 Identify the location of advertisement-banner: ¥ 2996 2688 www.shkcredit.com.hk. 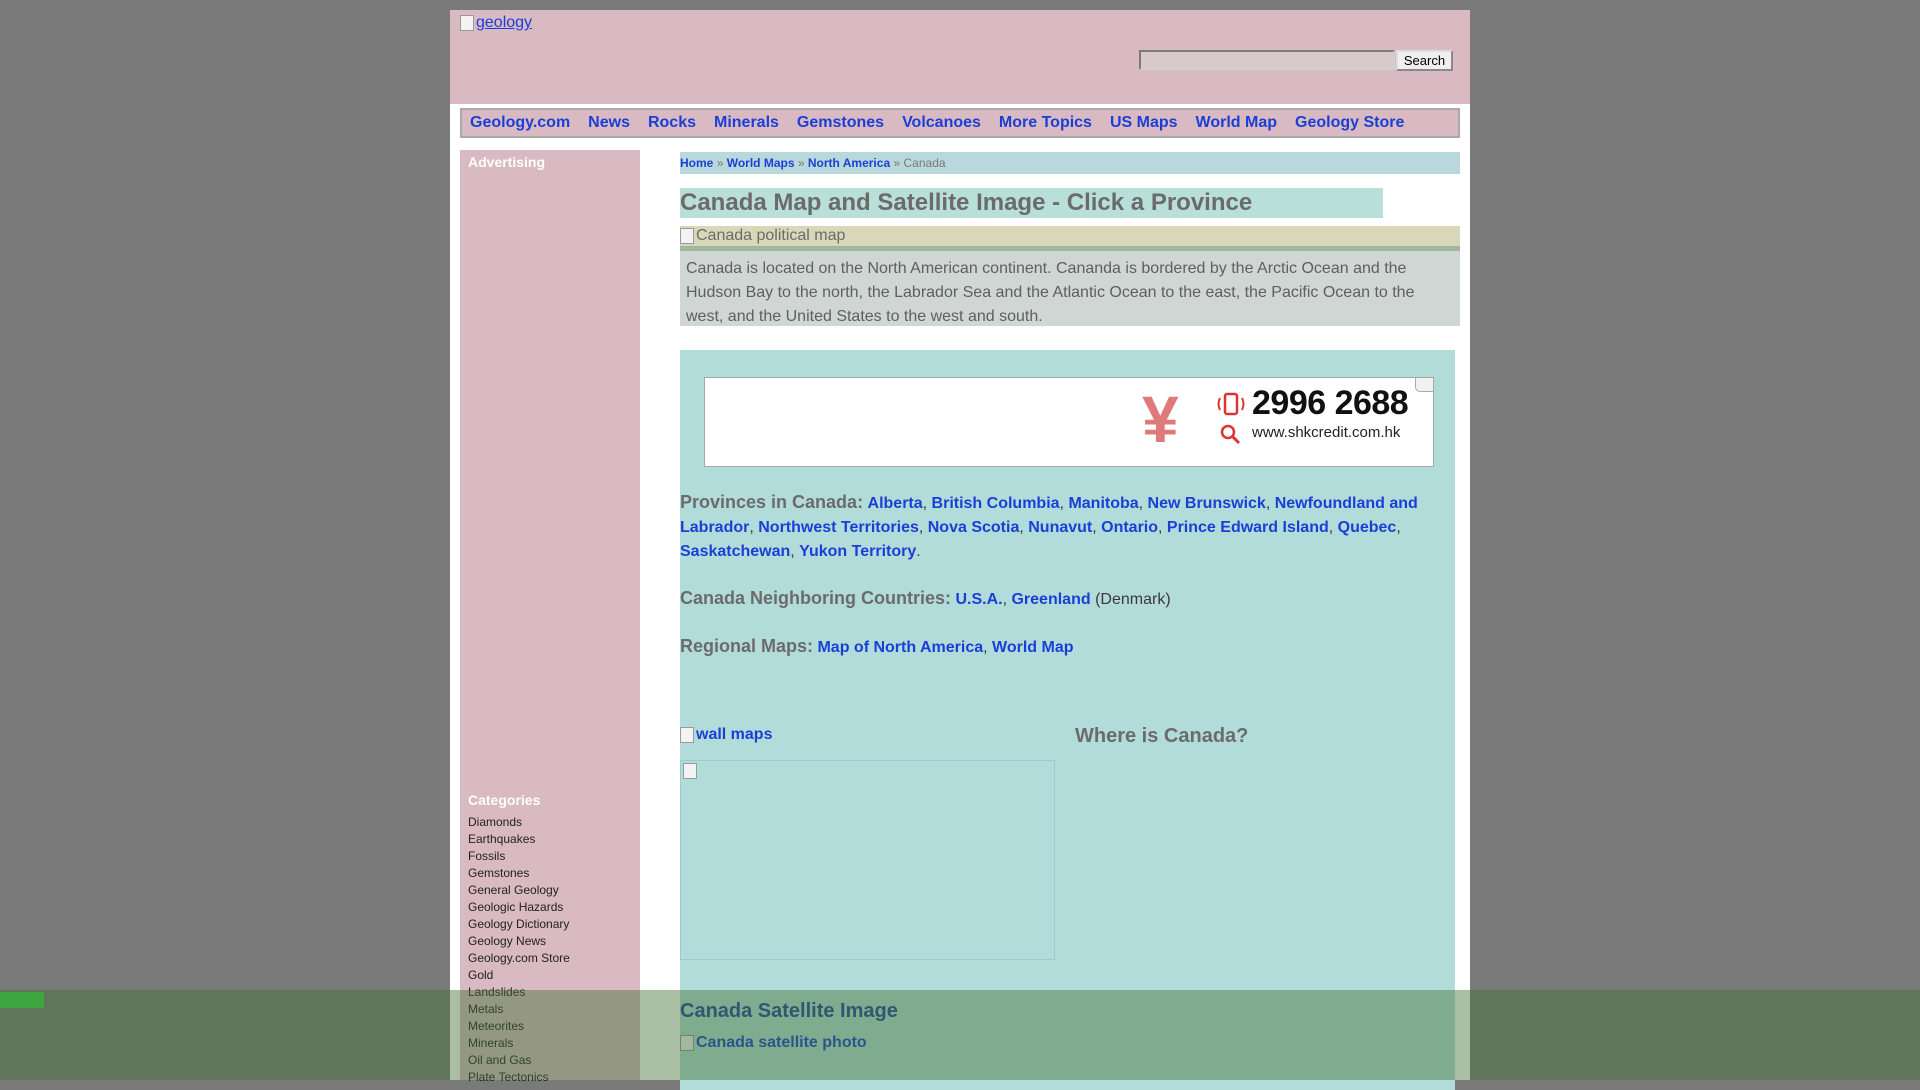
(1069, 422).